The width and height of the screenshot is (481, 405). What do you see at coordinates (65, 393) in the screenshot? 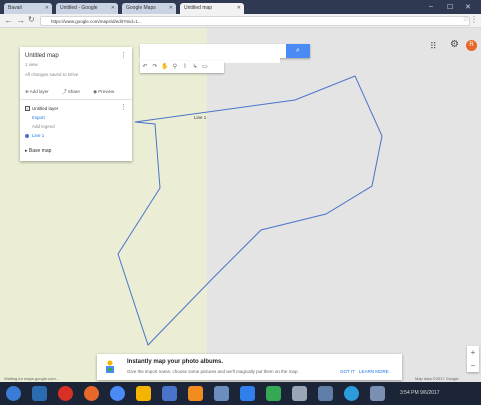
I see `opera-icon` at bounding box center [65, 393].